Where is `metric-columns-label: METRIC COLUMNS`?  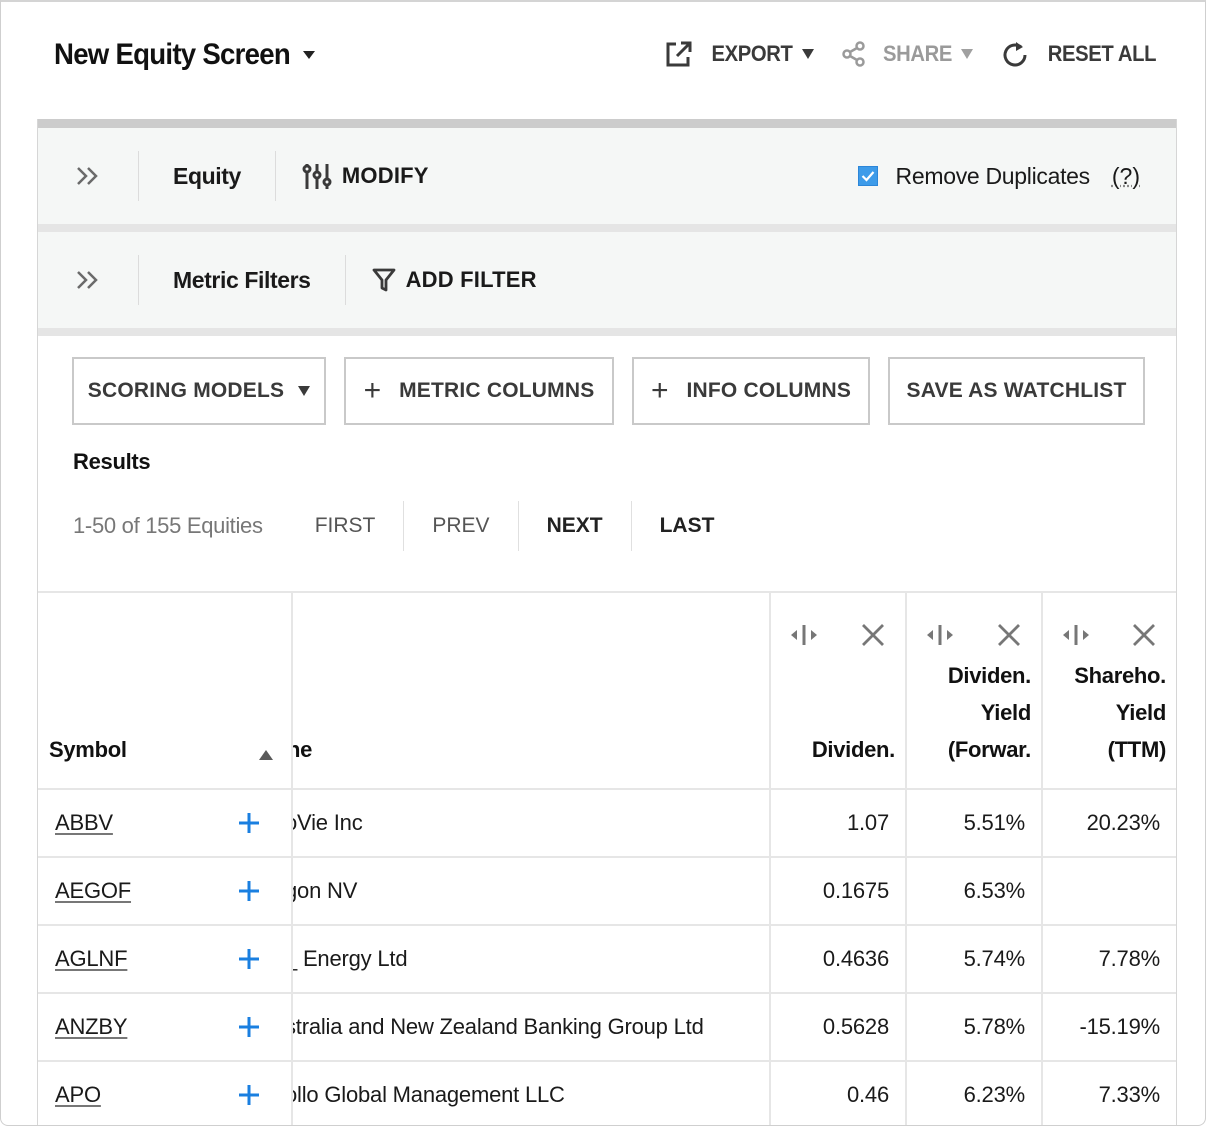 metric-columns-label: METRIC COLUMNS is located at coordinates (497, 390).